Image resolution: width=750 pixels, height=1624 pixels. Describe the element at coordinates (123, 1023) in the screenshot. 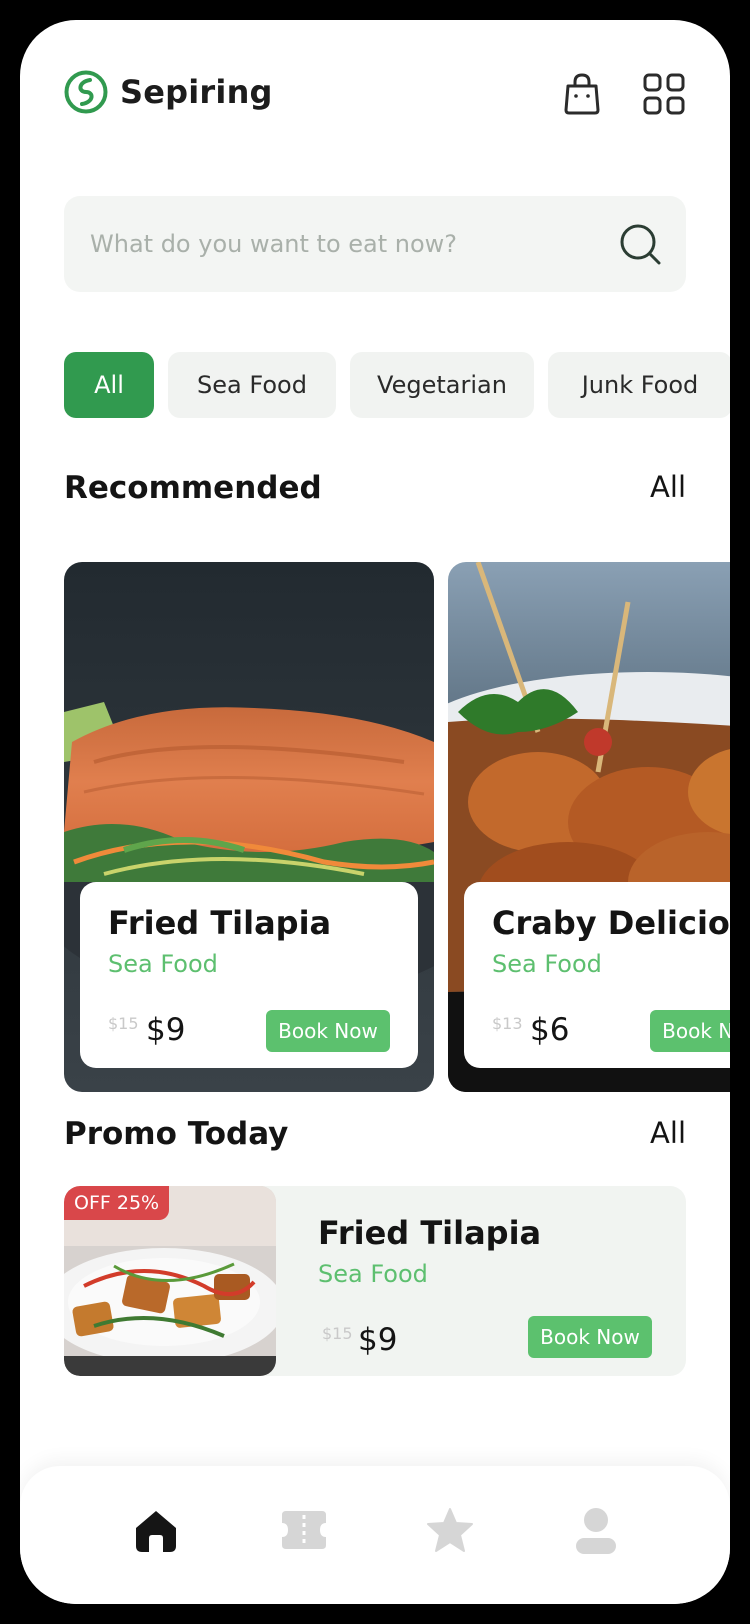

I see `original-price: $15` at that location.